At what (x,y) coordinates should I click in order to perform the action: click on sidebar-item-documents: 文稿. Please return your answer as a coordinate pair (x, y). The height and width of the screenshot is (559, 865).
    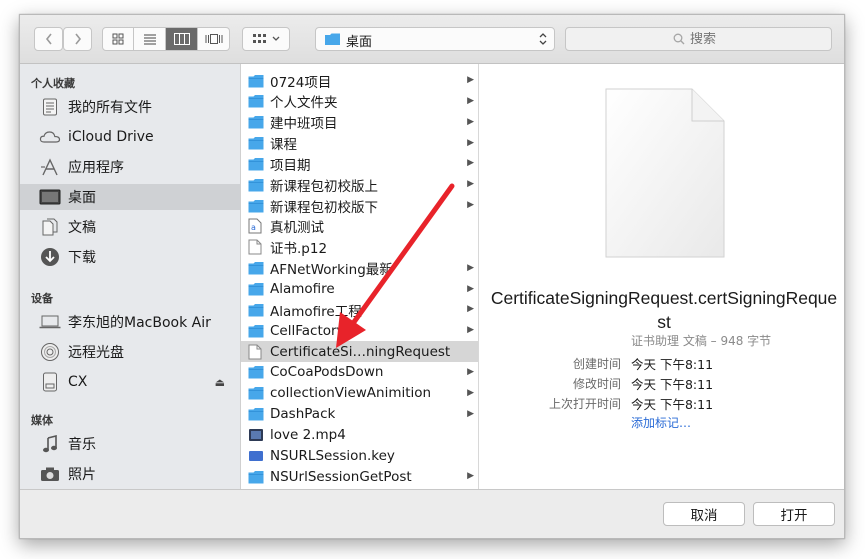
    Looking at the image, I should click on (130, 227).